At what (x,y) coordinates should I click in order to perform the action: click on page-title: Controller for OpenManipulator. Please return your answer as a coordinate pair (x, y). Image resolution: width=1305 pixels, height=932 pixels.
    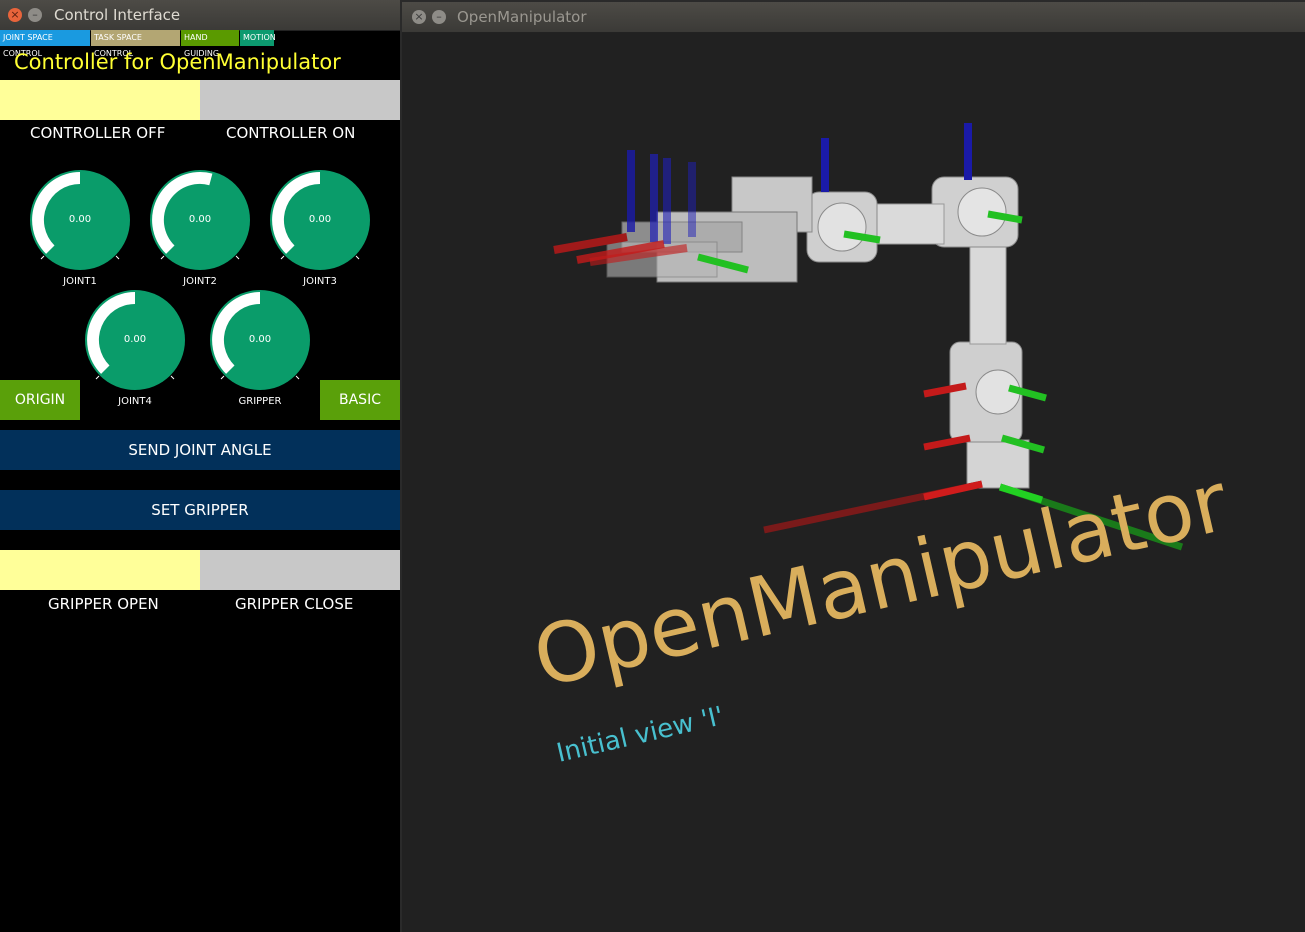
    Looking at the image, I should click on (177, 62).